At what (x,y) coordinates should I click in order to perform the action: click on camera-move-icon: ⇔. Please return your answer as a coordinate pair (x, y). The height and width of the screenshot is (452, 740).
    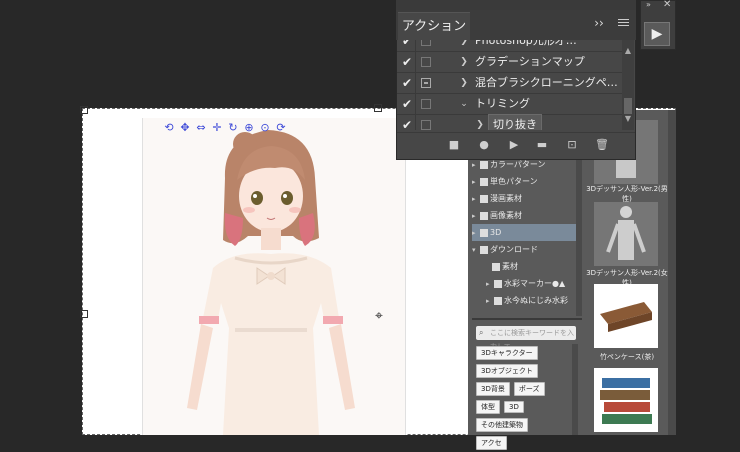
    Looking at the image, I should click on (201, 128).